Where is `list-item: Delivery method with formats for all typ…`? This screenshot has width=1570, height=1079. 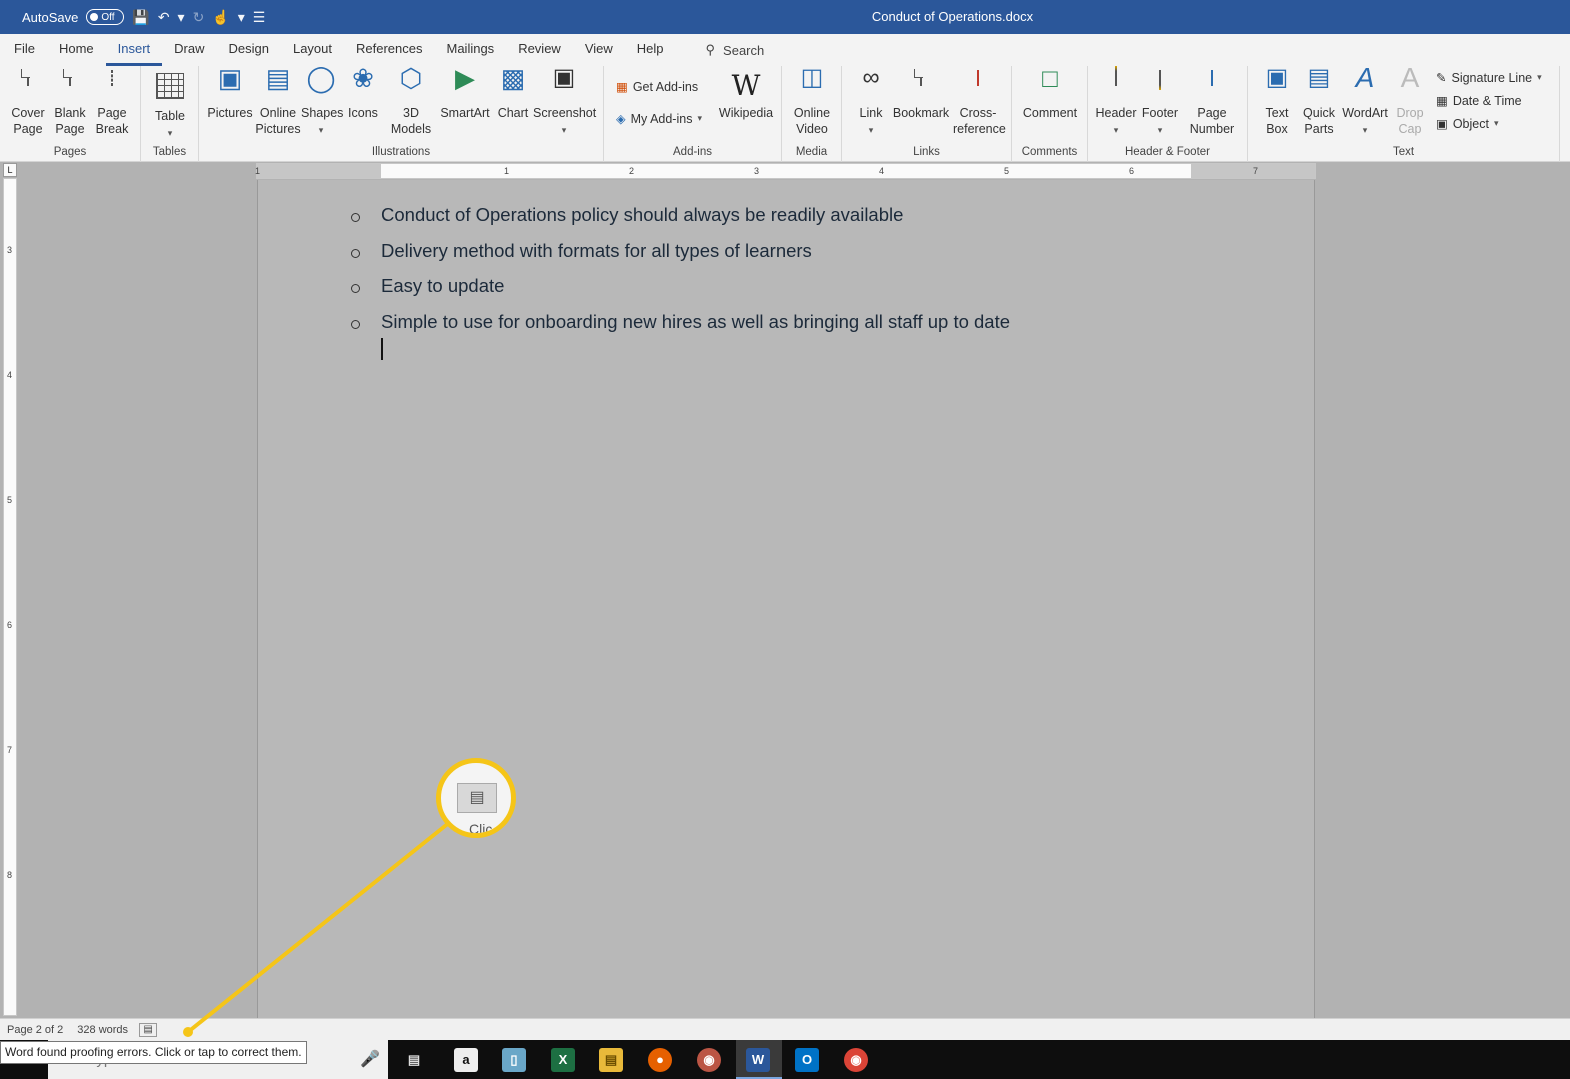
list-item: Delivery method with formats for all typ… is located at coordinates (679, 258).